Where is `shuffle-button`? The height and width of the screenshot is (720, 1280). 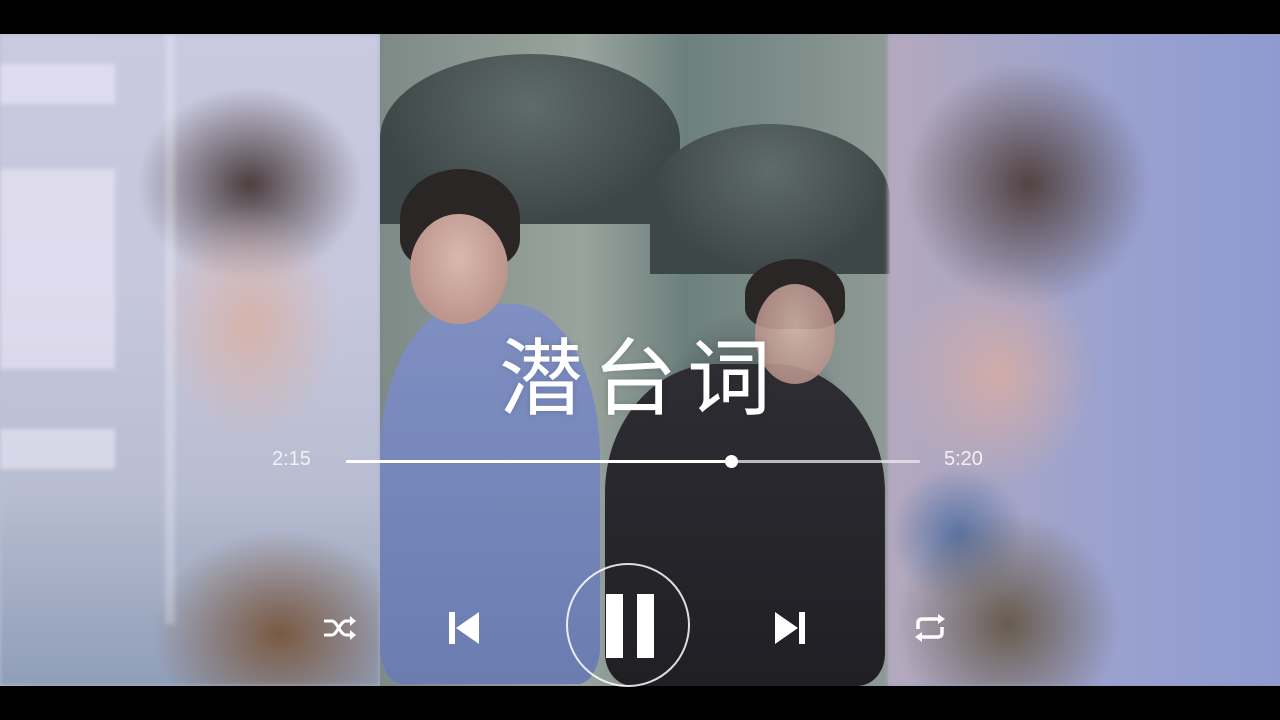
shuffle-button is located at coordinates (340, 628).